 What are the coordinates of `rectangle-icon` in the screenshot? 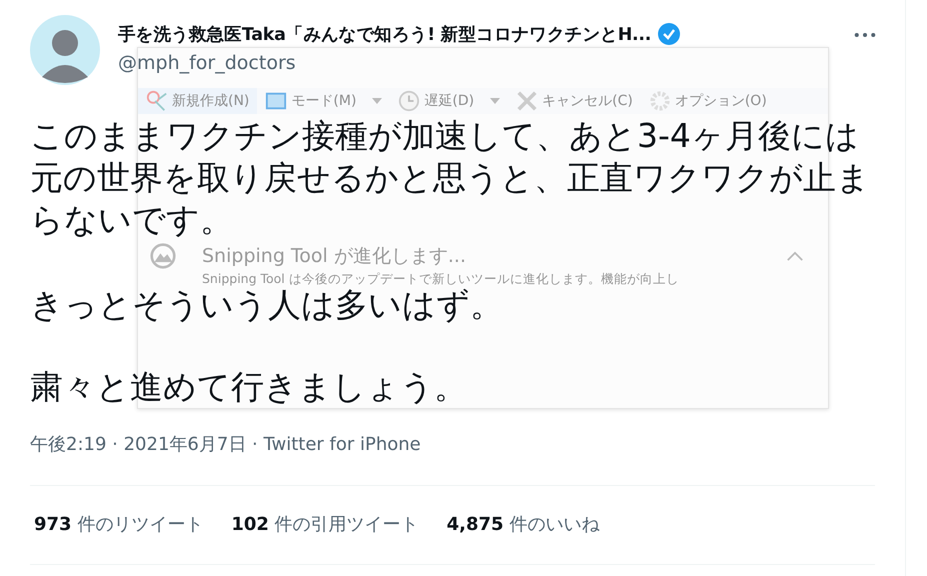 It's located at (276, 101).